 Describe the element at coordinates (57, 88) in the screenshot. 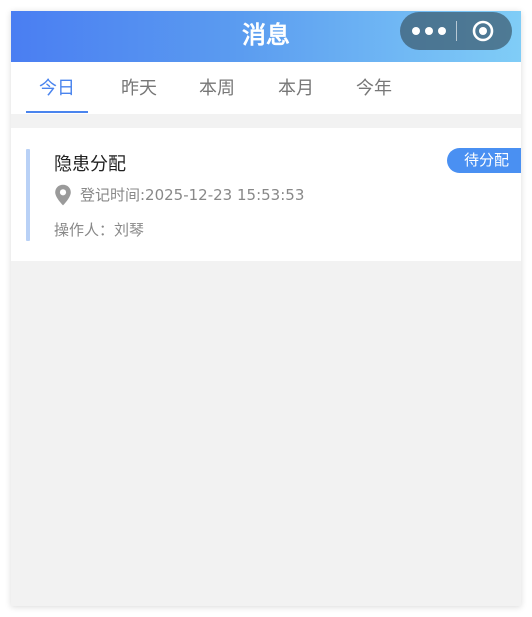

I see `tab-today: 今日` at that location.